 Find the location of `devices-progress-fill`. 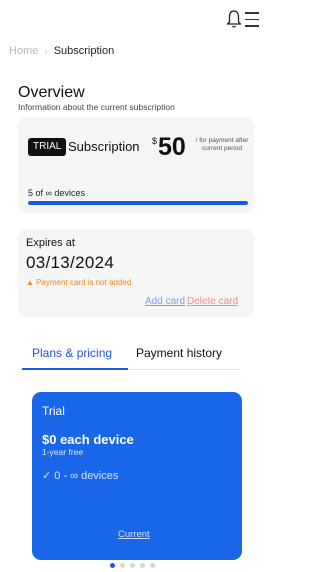

devices-progress-fill is located at coordinates (138, 203).